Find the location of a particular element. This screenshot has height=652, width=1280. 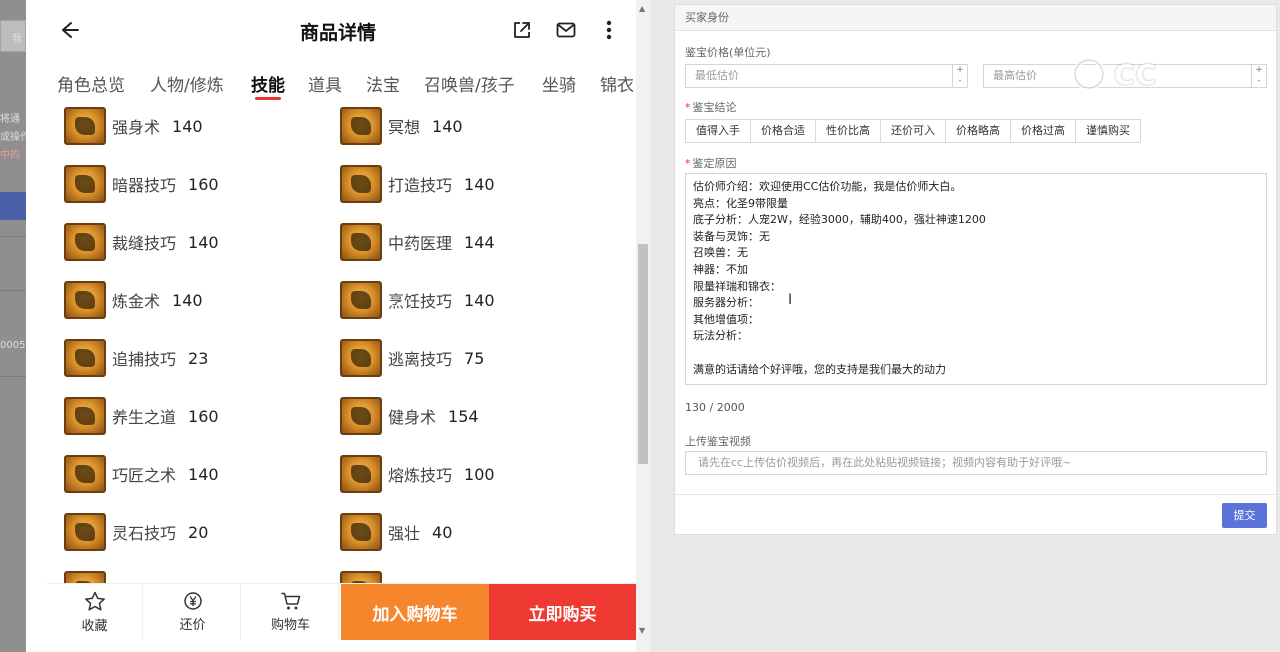

reason-line is located at coordinates (976, 353).